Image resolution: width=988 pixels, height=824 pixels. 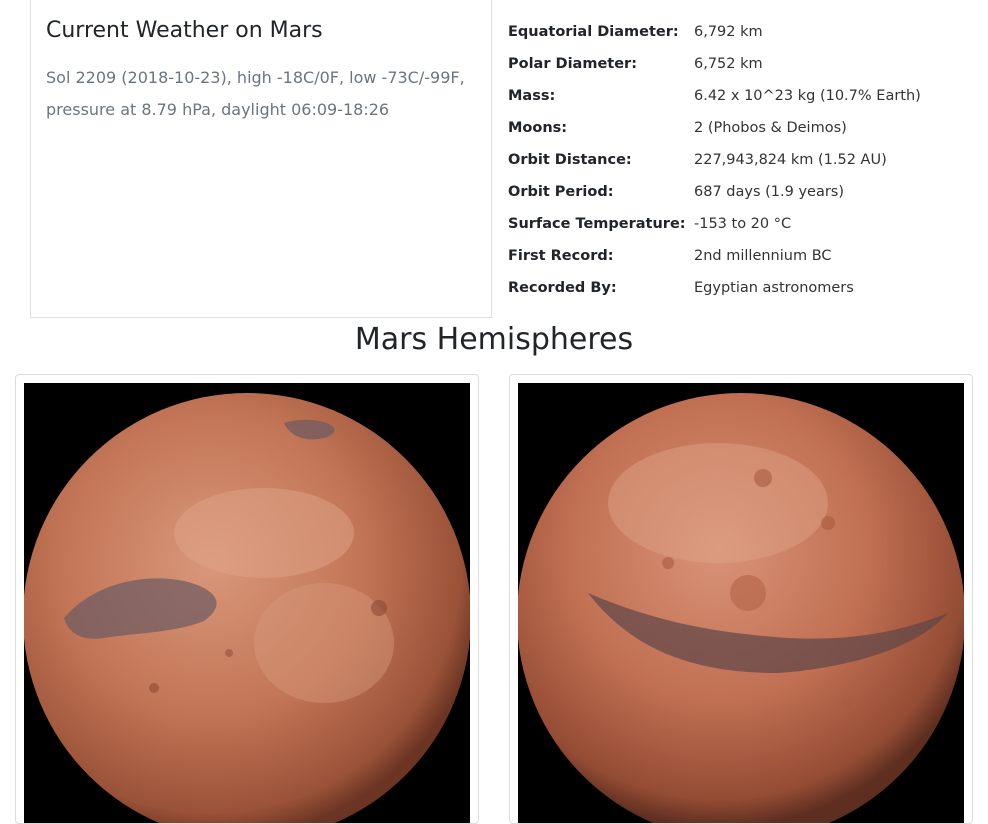 I want to click on fact-label: Equatorial Diameter:, so click(x=593, y=32).